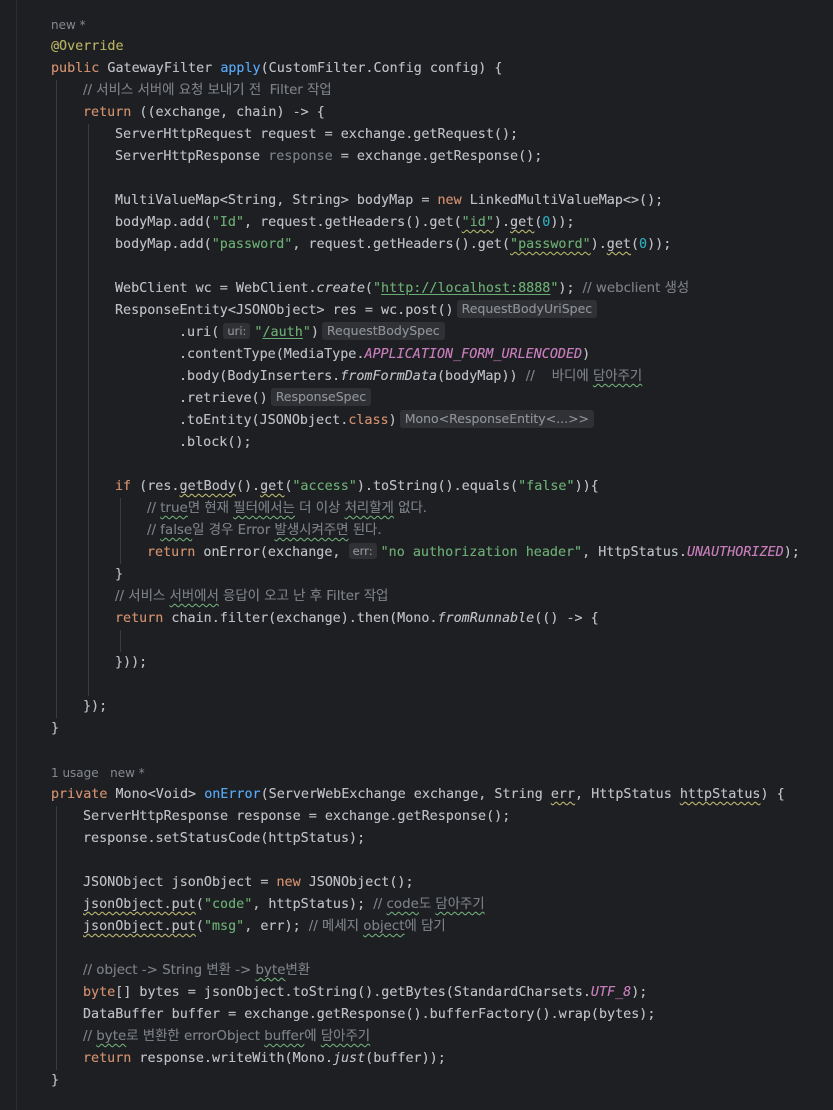  What do you see at coordinates (196, 971) in the screenshot?
I see `comment: // object -> String 변환 -> byte변환` at bounding box center [196, 971].